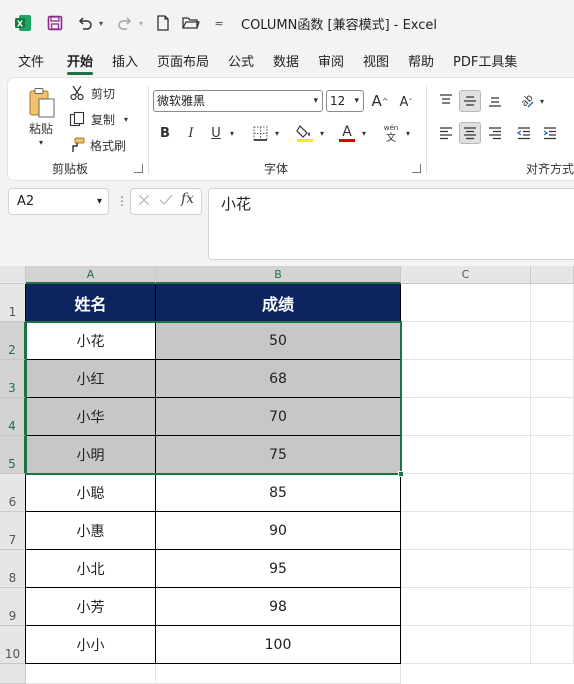  I want to click on table-cell-name: 小明, so click(91, 455).